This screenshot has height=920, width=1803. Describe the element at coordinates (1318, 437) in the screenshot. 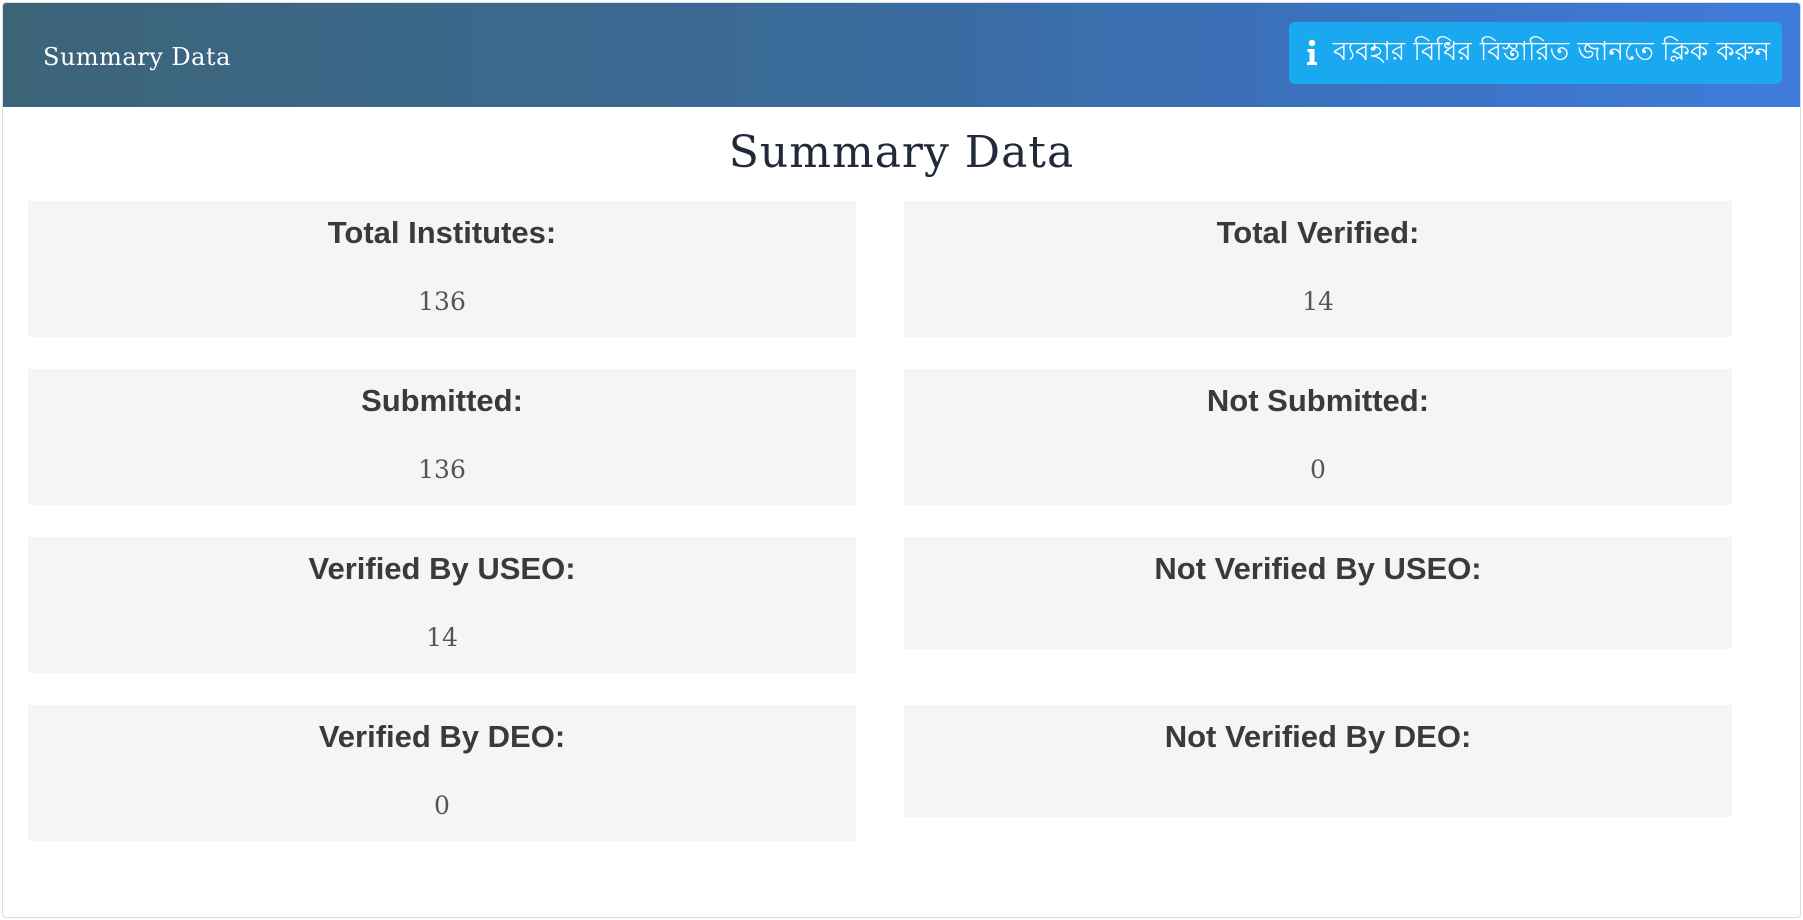

I see `stat-not-submitted: Not Submitted: 0` at that location.